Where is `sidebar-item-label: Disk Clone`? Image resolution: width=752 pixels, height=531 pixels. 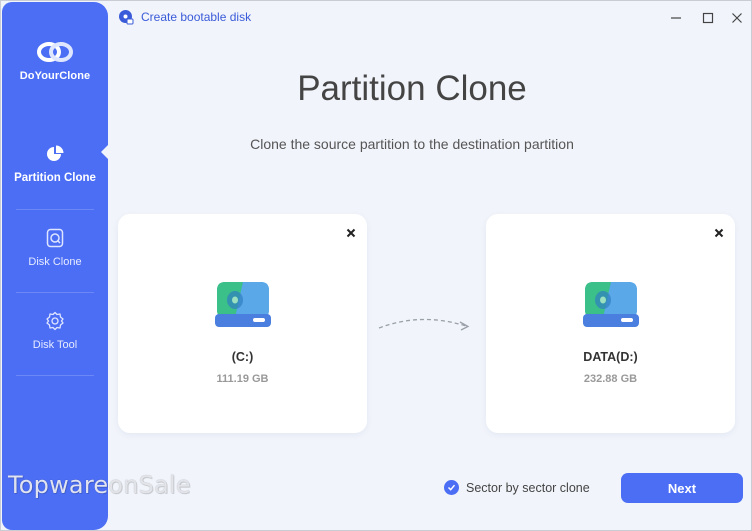 sidebar-item-label: Disk Clone is located at coordinates (55, 262).